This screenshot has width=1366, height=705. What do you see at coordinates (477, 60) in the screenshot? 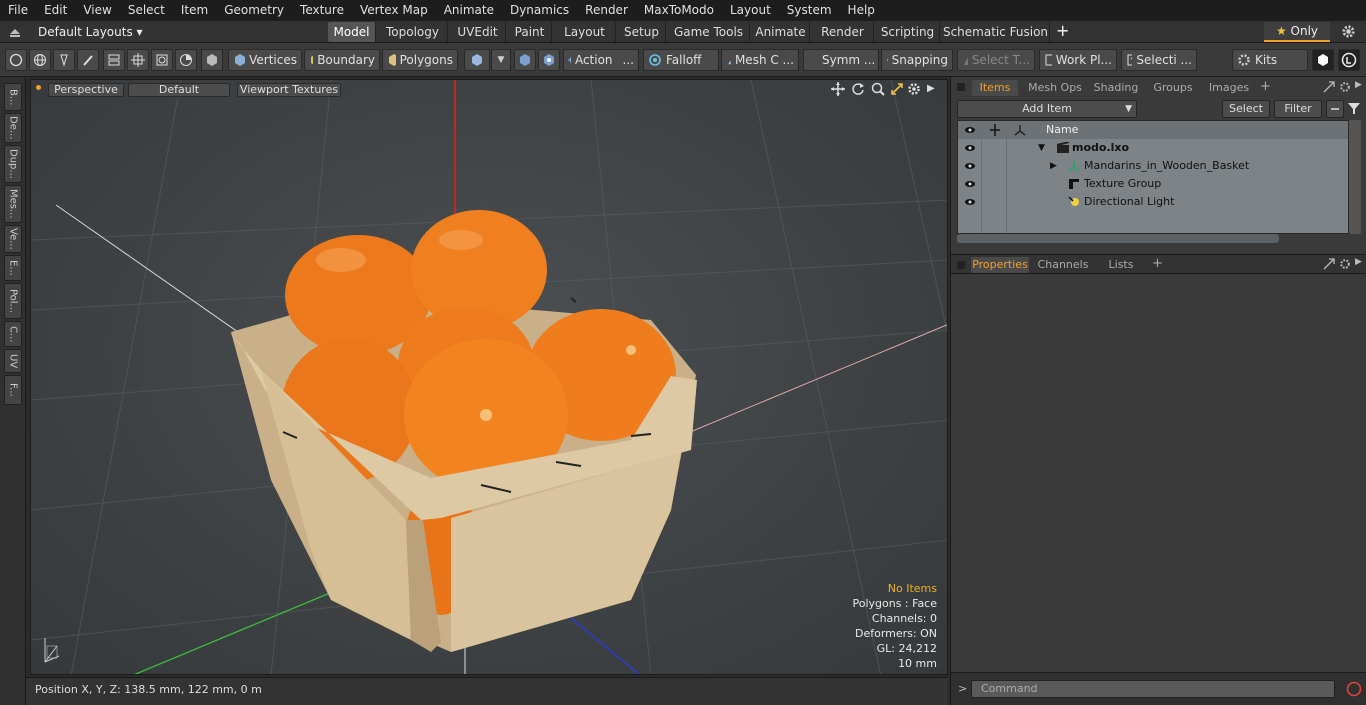
I see `item-mode-icon` at bounding box center [477, 60].